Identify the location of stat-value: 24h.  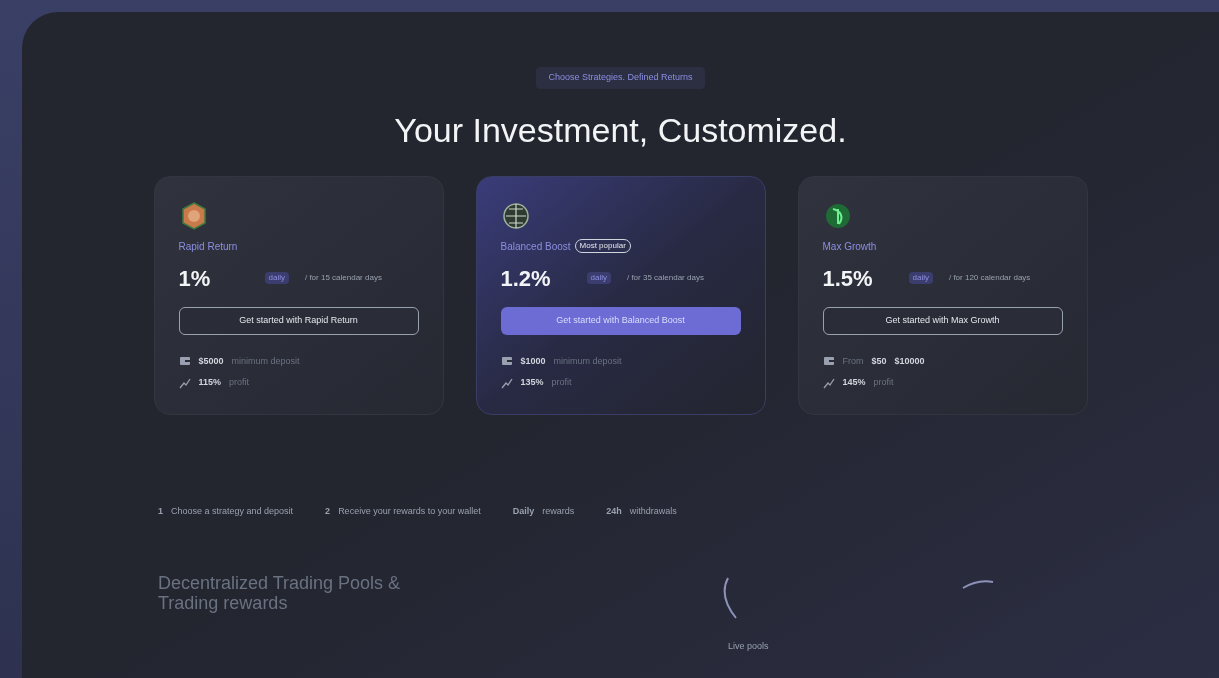
(614, 511).